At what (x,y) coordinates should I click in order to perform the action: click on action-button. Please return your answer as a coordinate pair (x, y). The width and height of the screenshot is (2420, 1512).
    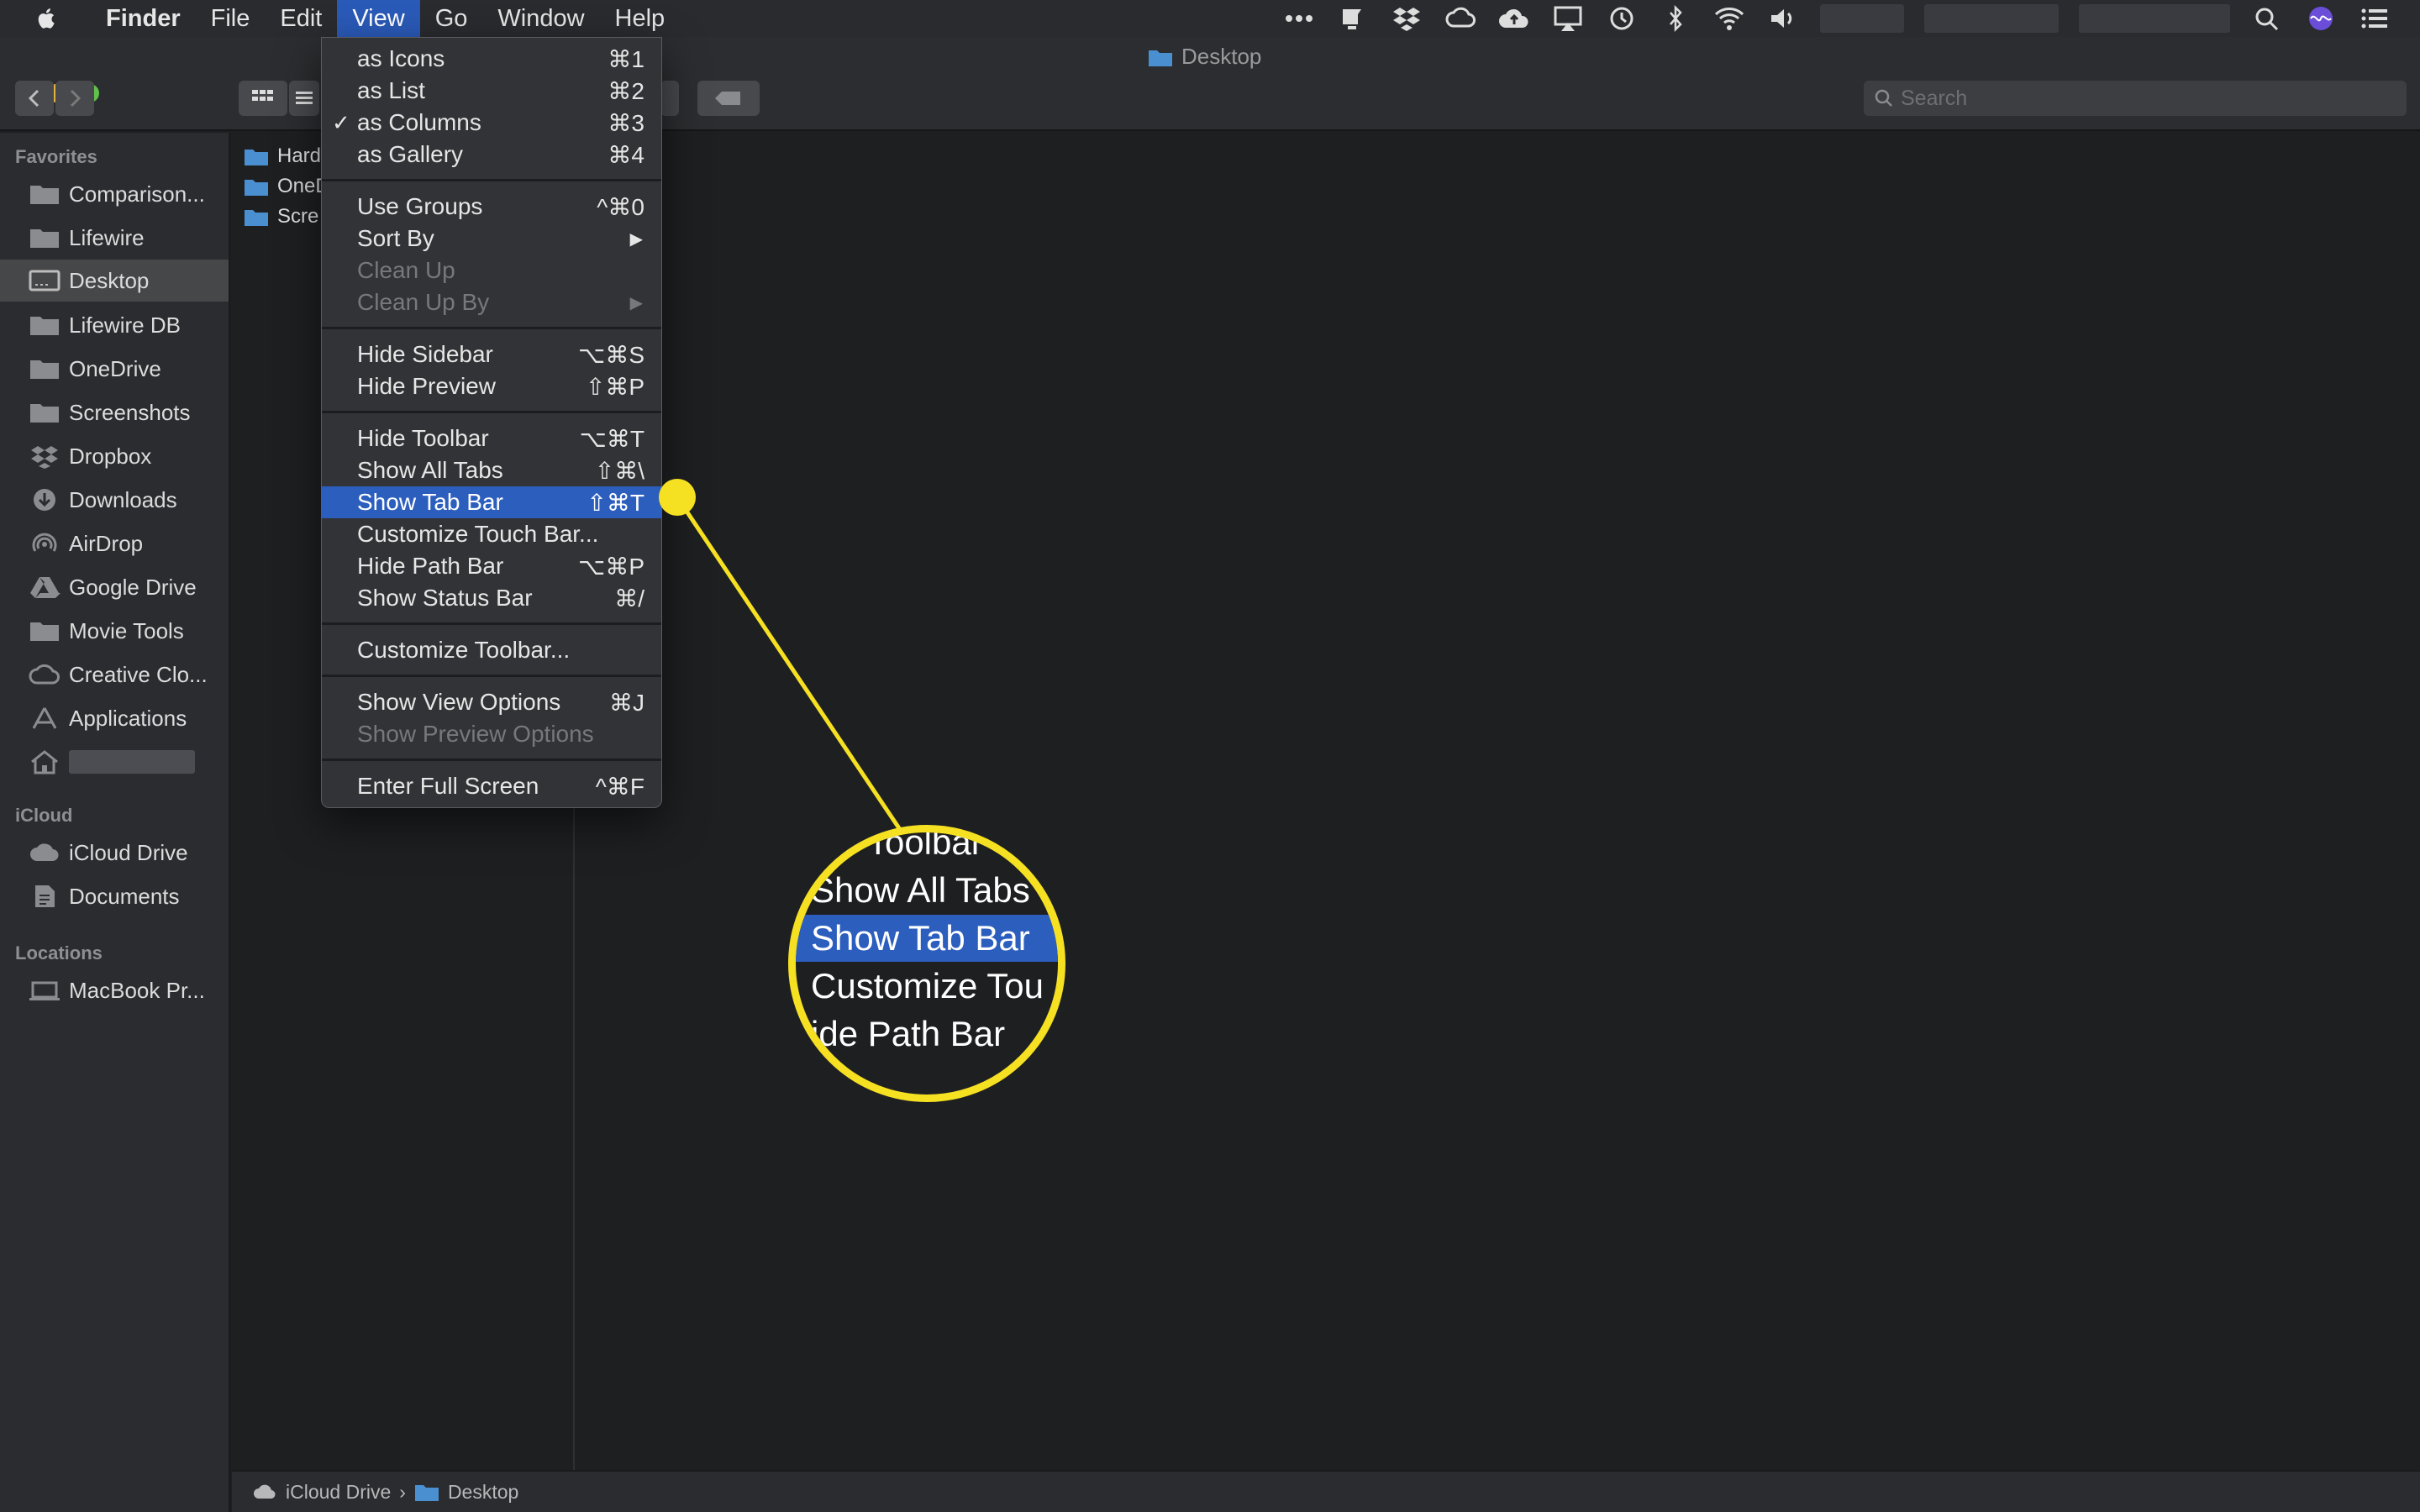
    Looking at the image, I should click on (669, 98).